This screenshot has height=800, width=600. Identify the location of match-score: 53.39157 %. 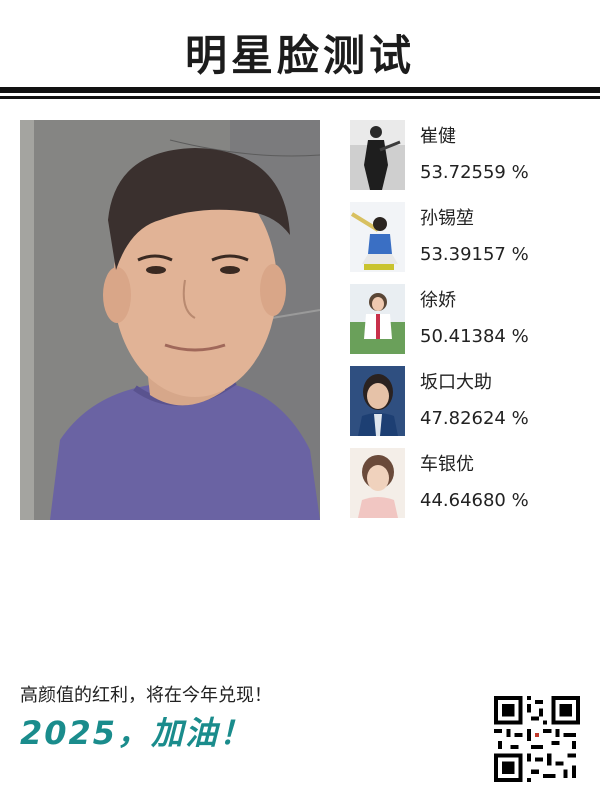
(474, 254).